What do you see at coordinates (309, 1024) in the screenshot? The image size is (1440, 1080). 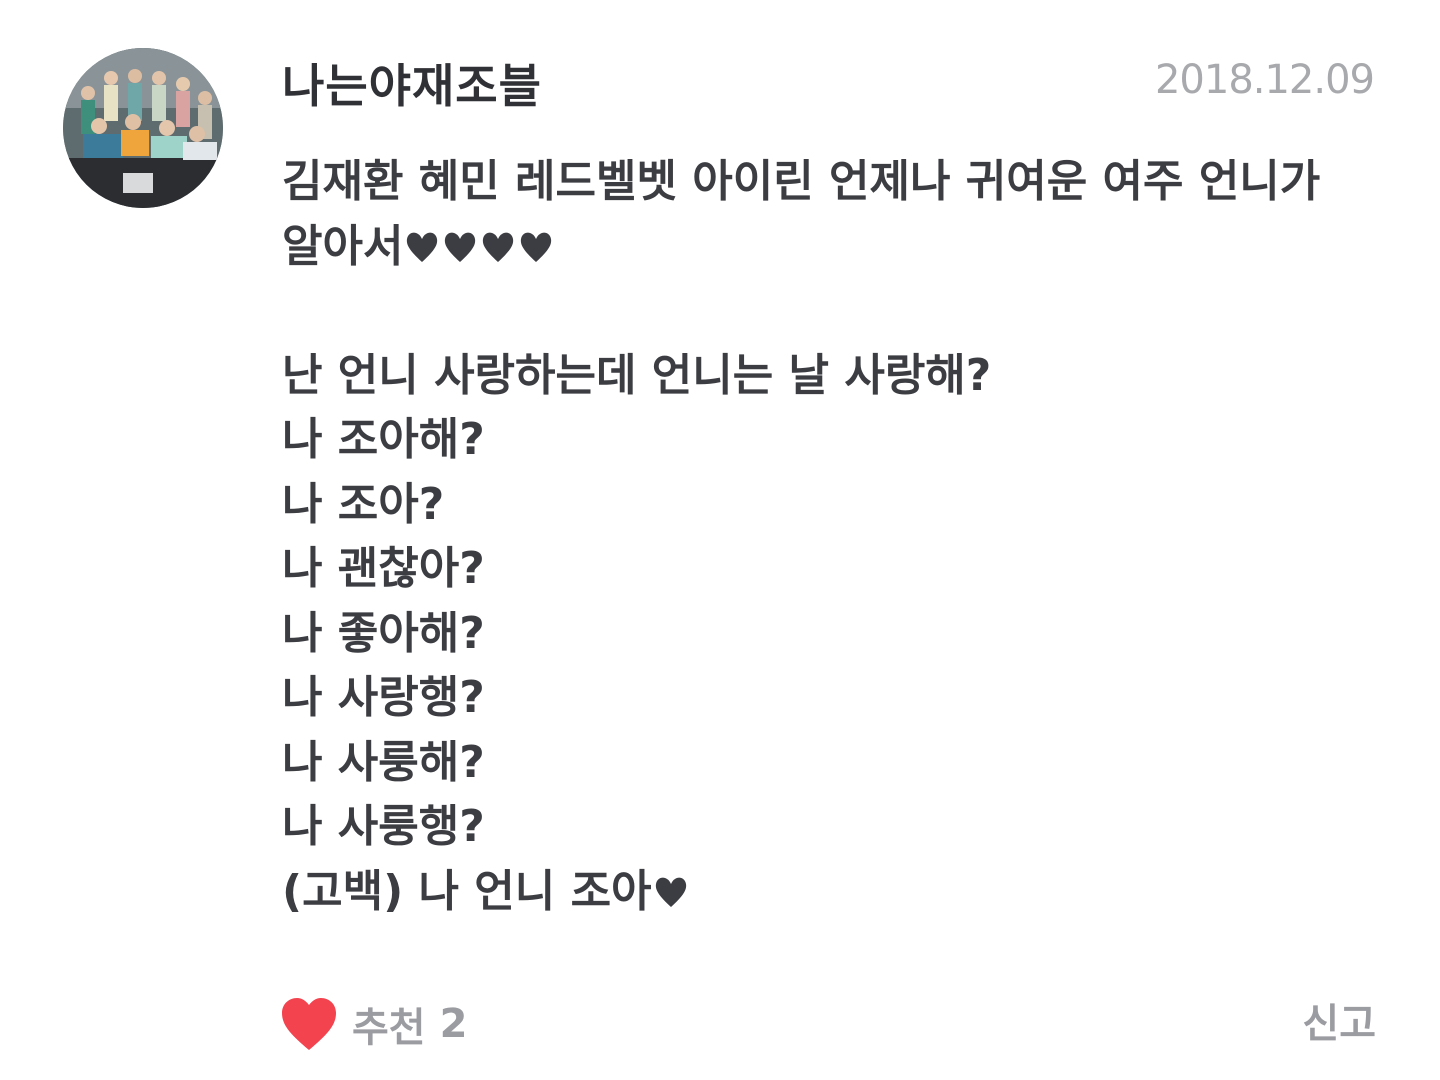 I see `like-heart-icon` at bounding box center [309, 1024].